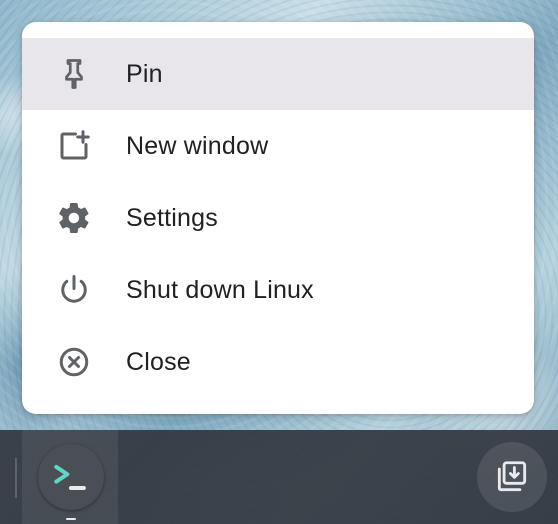  Describe the element at coordinates (74, 218) in the screenshot. I see `gear-icon` at that location.